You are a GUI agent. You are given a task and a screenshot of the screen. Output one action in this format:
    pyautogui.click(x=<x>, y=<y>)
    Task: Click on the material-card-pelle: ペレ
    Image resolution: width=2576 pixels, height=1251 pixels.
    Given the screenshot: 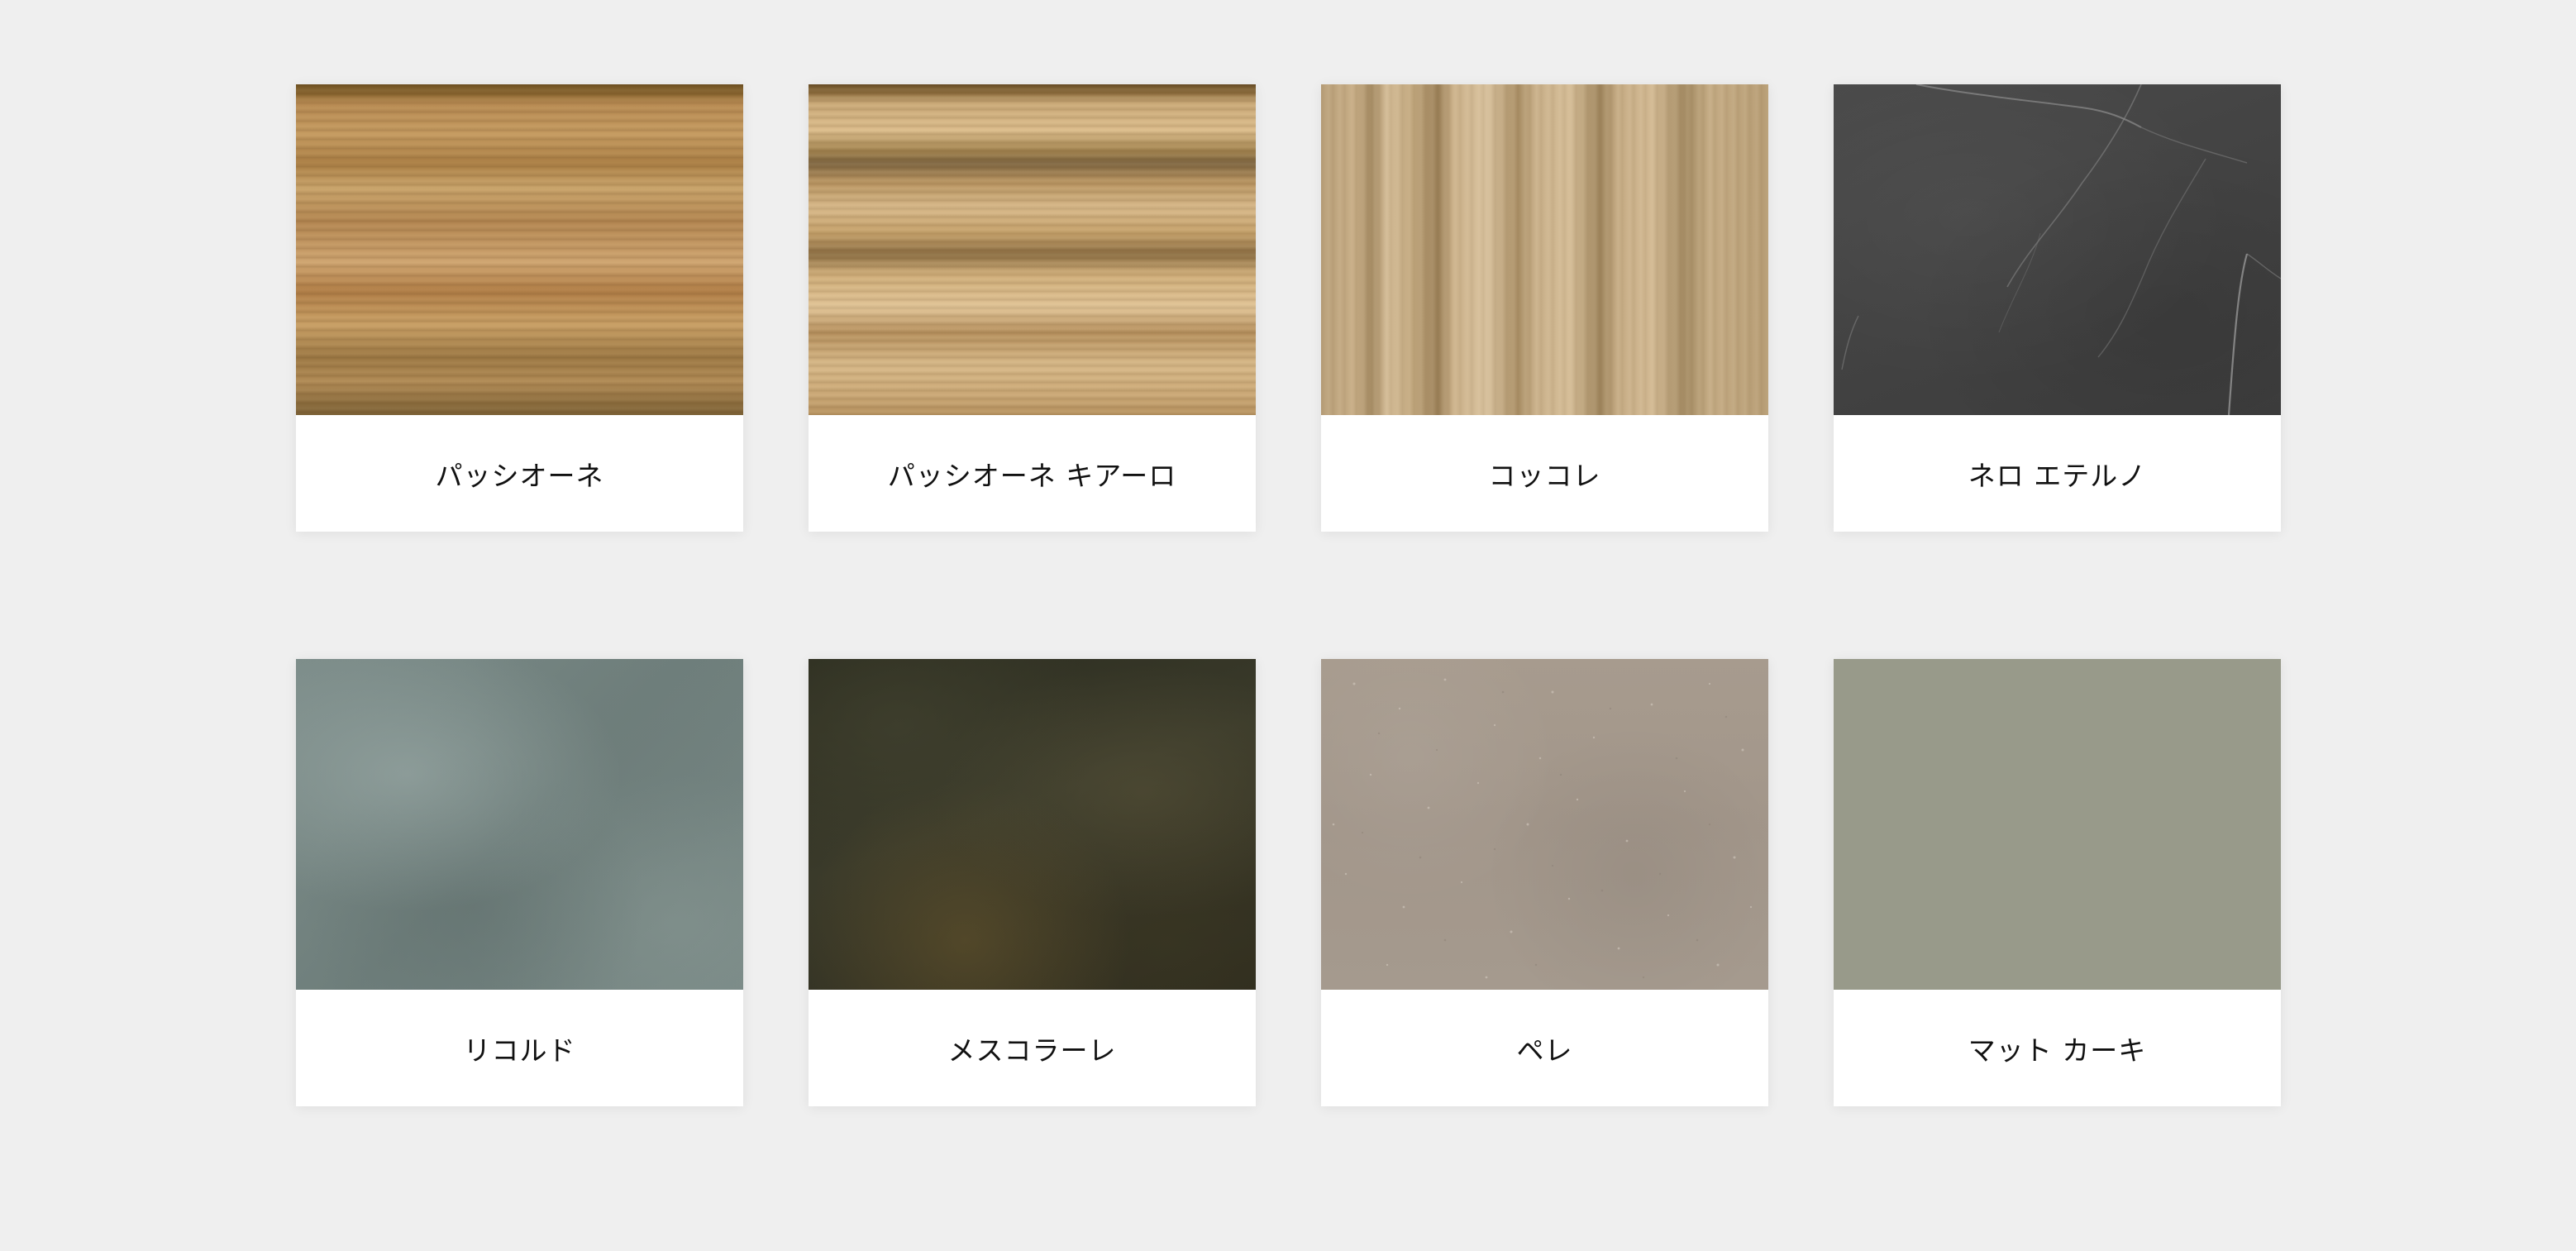 What is the action you would take?
    pyautogui.click(x=1544, y=883)
    